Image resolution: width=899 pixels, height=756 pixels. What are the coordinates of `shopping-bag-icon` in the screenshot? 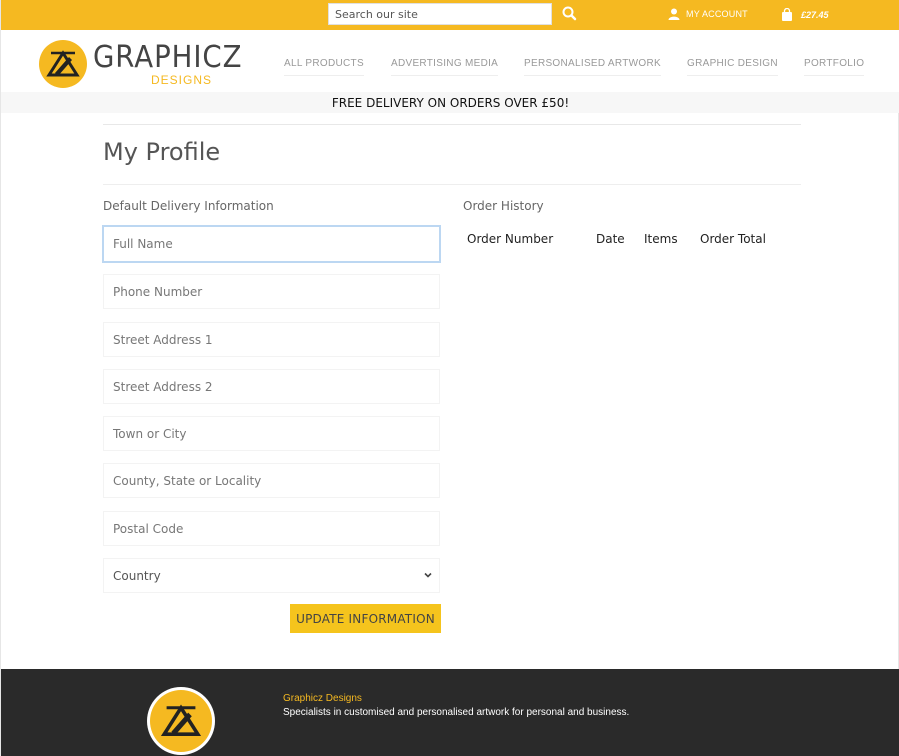 It's located at (787, 14).